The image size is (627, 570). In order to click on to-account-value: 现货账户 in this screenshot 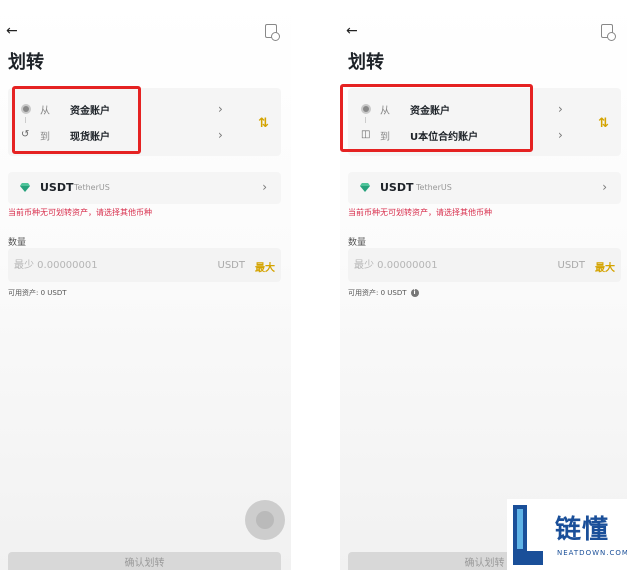, I will do `click(90, 137)`.